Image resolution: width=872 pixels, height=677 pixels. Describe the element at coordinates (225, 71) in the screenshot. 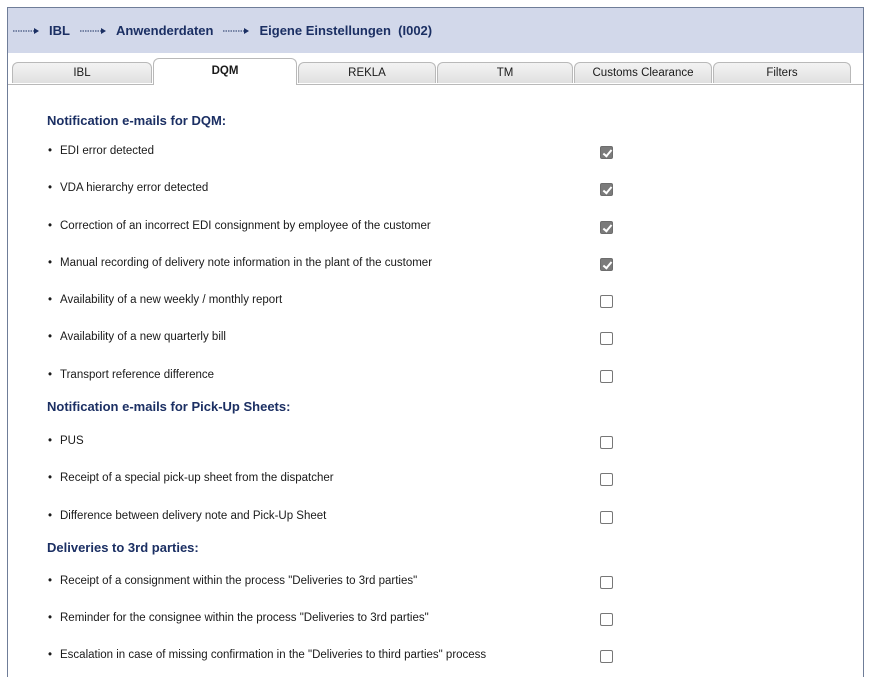

I see `tab-dqm: DQM` at that location.